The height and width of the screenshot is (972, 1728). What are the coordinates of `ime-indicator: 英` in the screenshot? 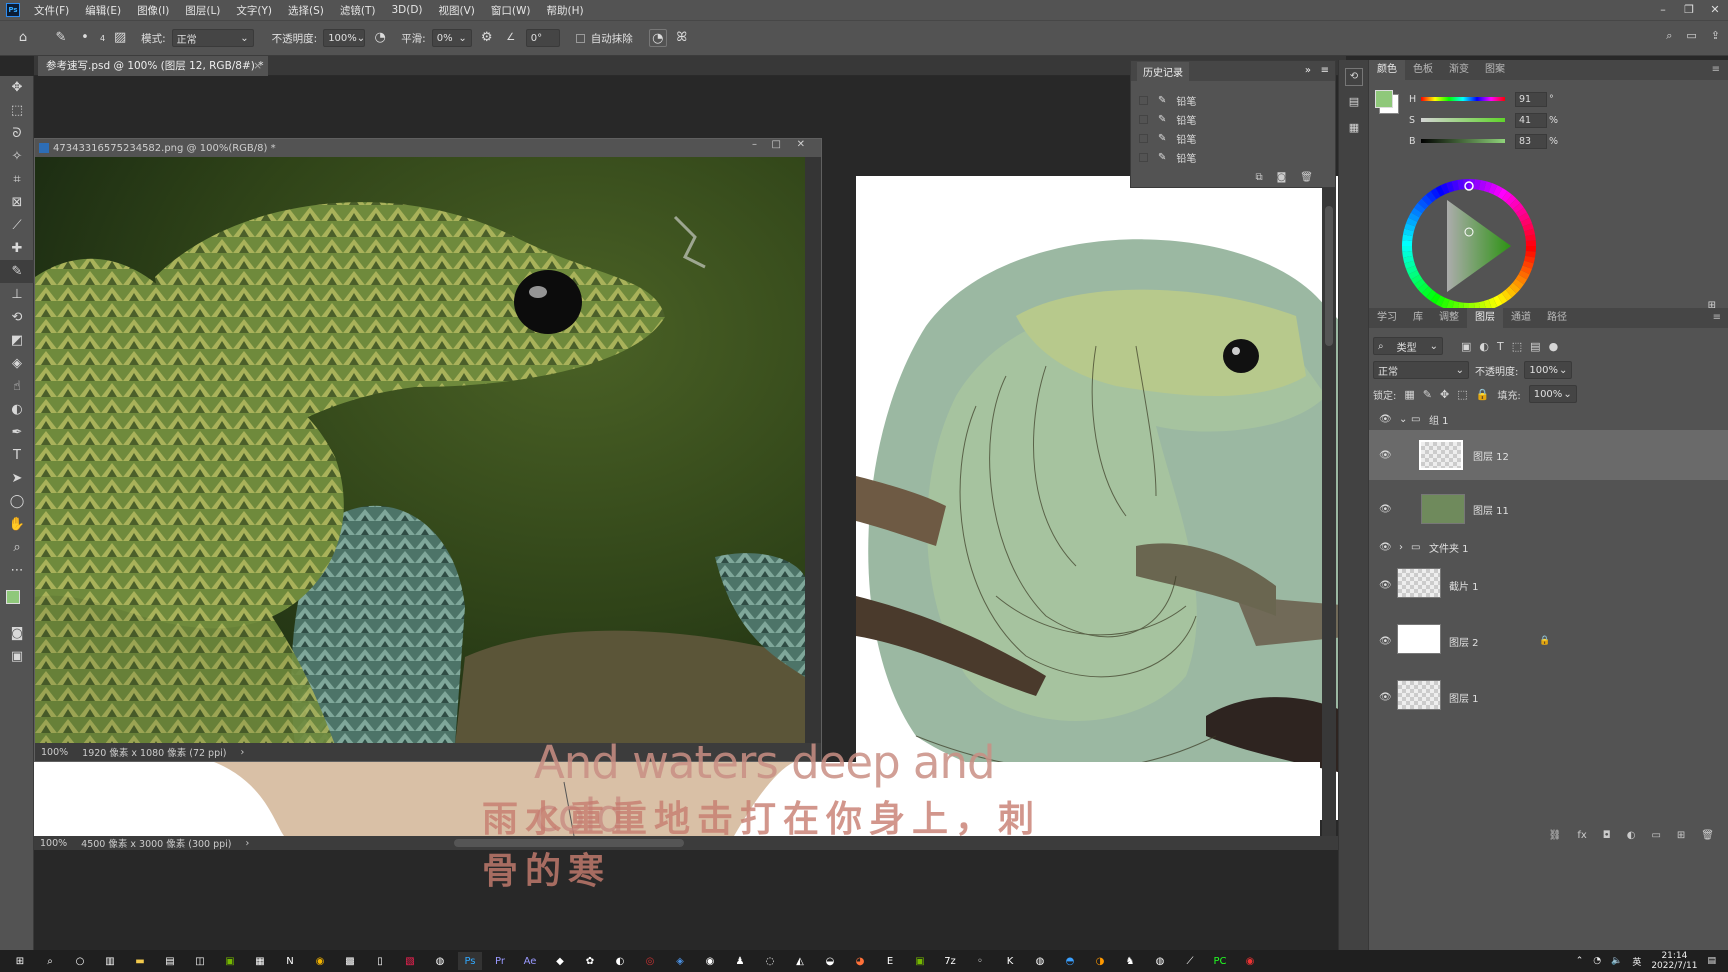 It's located at (1636, 961).